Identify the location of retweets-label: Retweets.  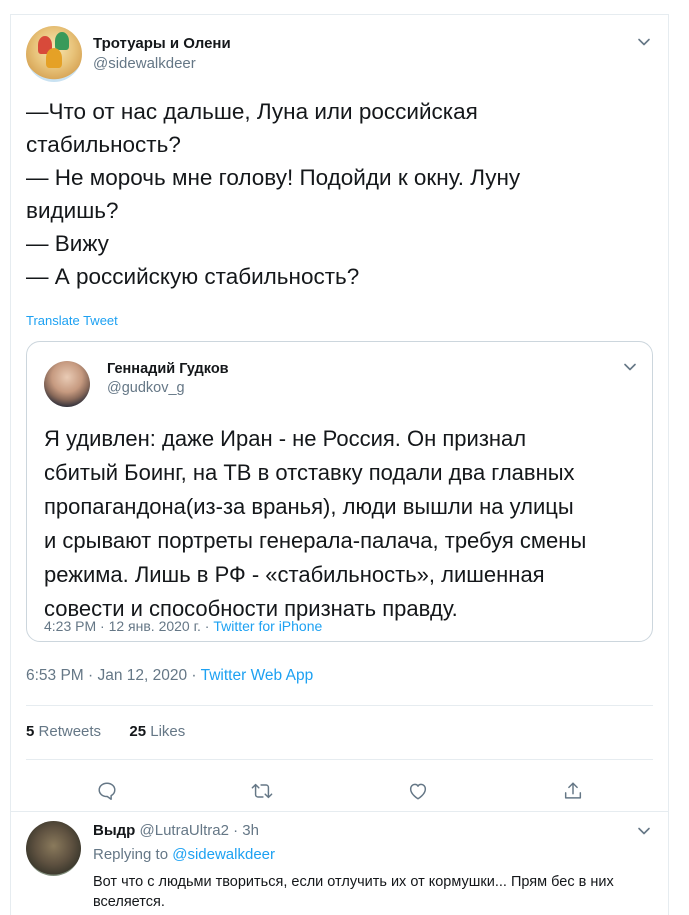
(70, 731).